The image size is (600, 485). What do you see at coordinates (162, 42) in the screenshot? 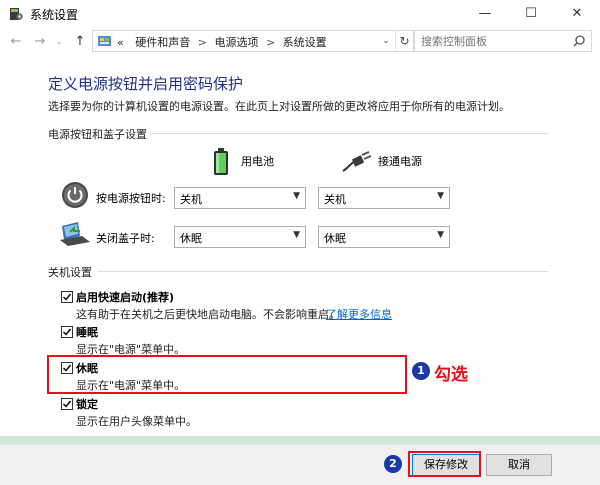
I see `breadcrumb-item-hardware-sound: 硬件和声音` at bounding box center [162, 42].